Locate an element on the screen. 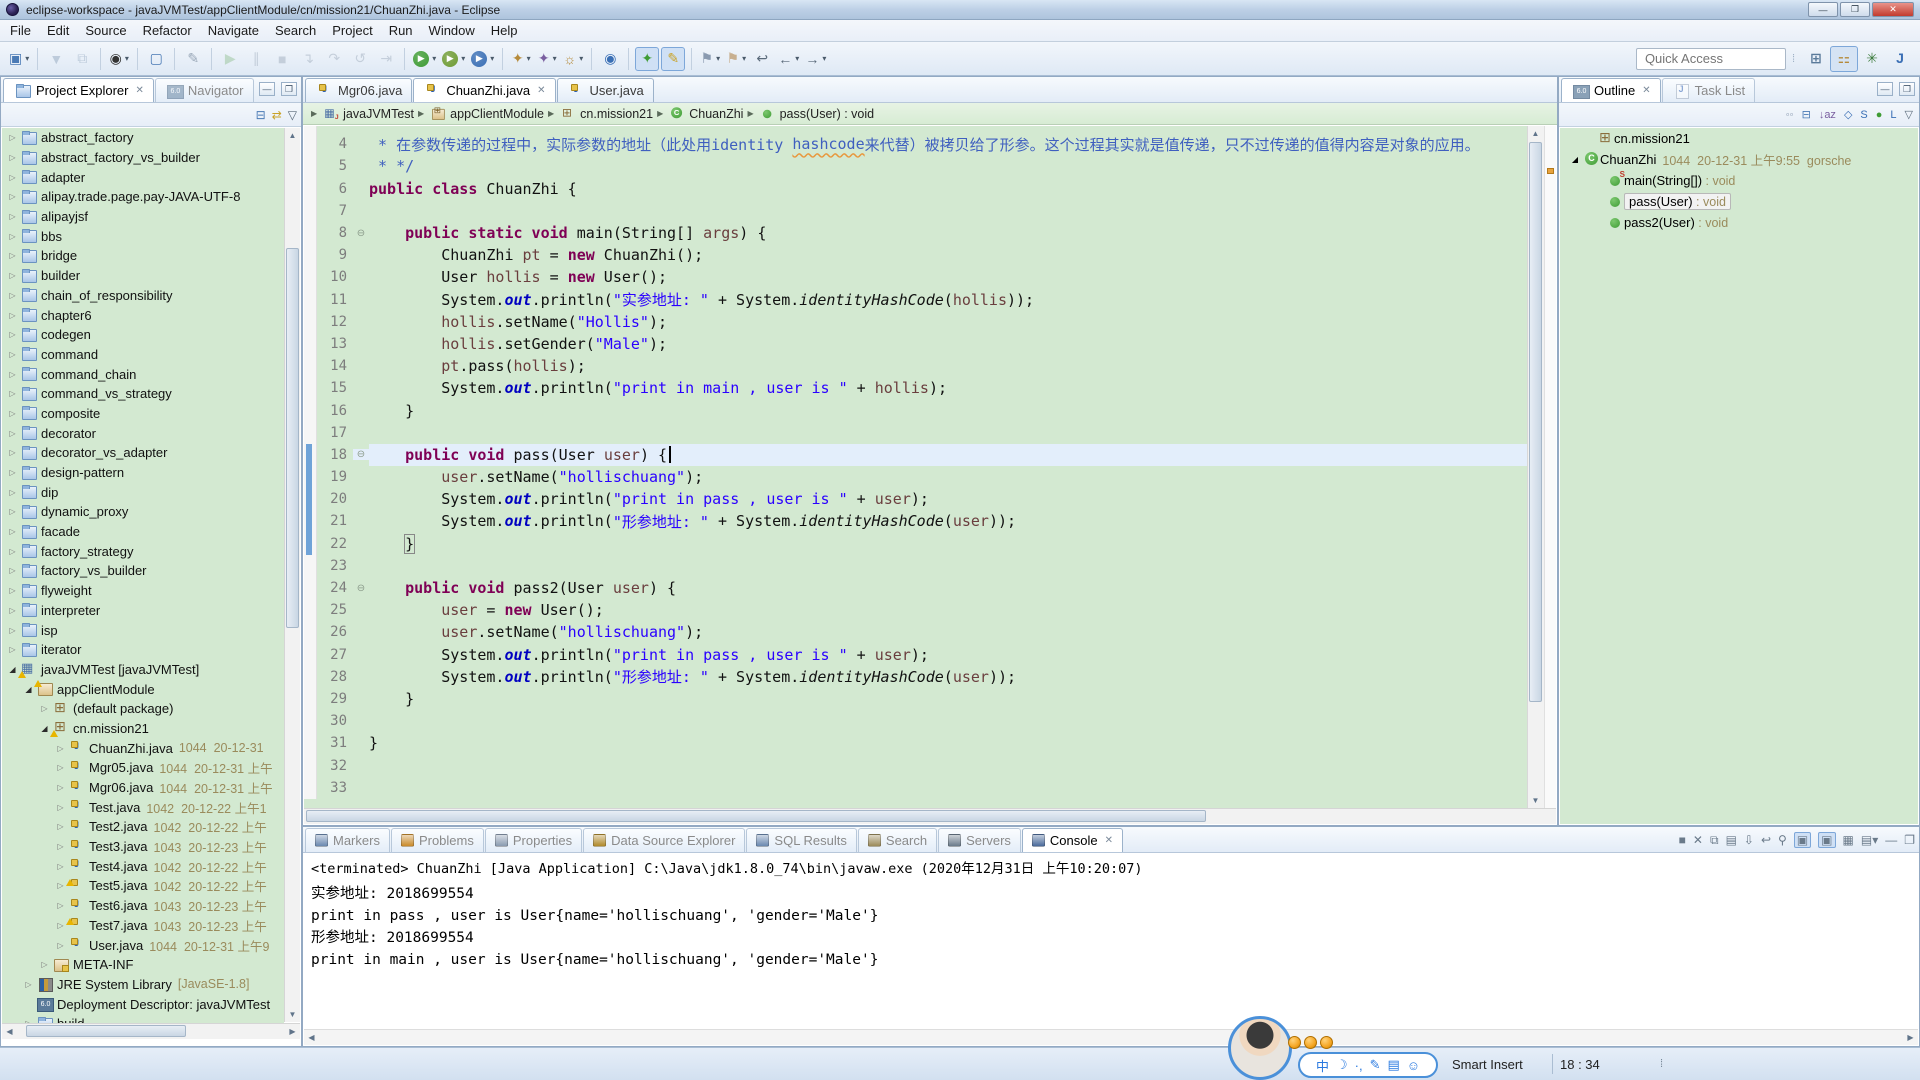 The width and height of the screenshot is (1920, 1080). run-button: ▶ ▾ is located at coordinates (424, 59).